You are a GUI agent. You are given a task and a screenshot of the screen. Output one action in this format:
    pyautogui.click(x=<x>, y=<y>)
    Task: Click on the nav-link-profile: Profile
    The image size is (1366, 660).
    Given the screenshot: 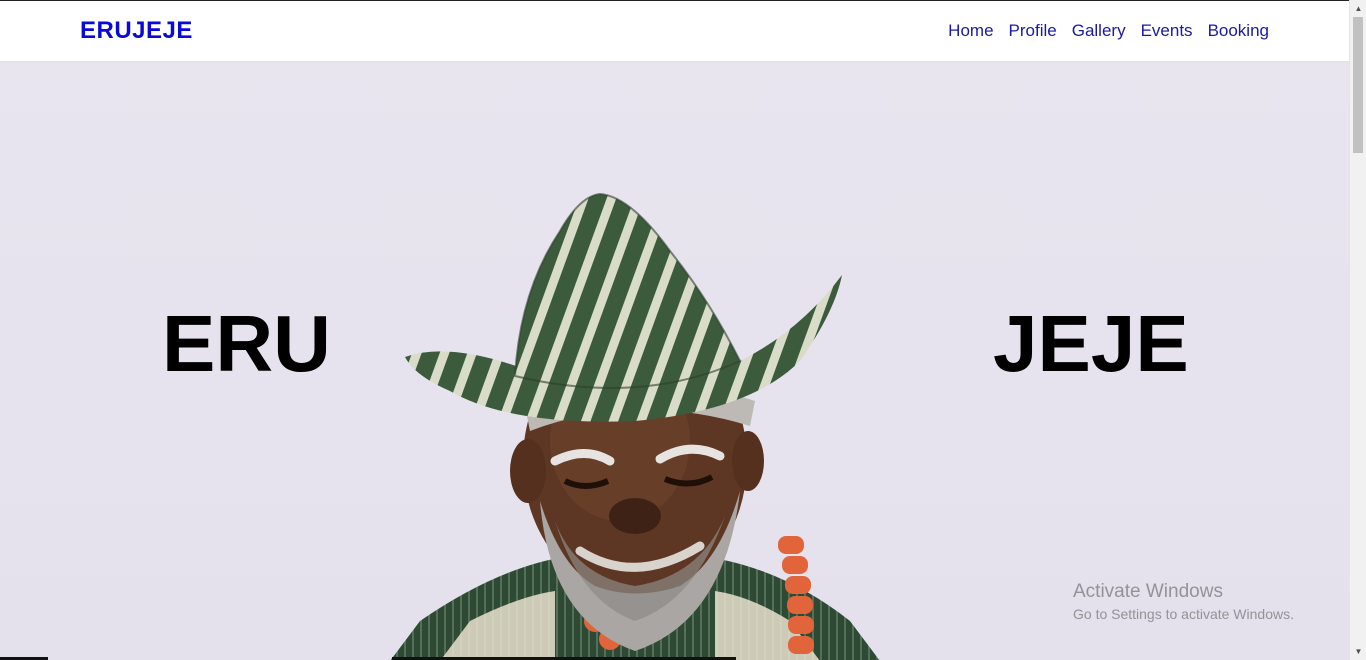 What is the action you would take?
    pyautogui.click(x=1033, y=31)
    